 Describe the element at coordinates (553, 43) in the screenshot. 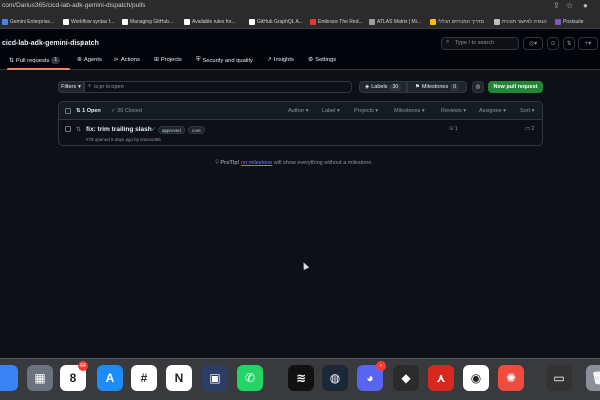

I see `issues-button: ⊙` at that location.